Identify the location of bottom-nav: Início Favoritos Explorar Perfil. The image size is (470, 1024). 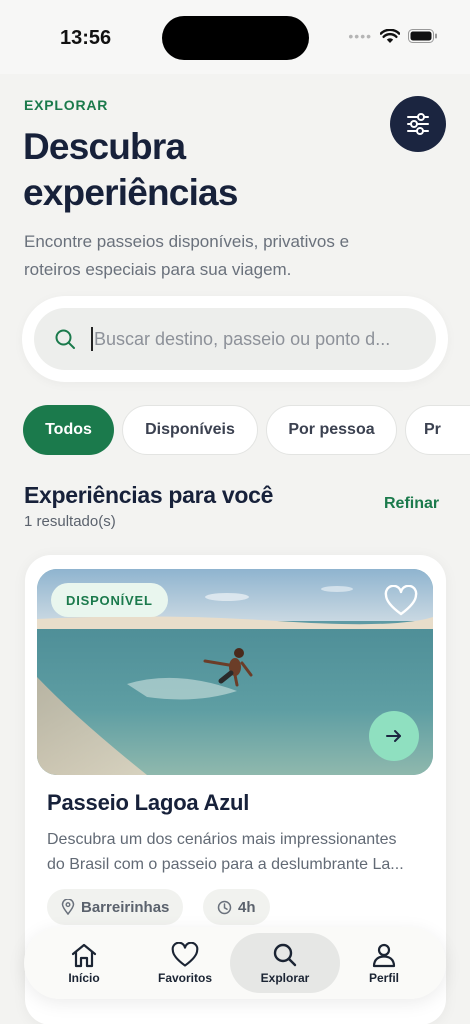
(235, 963).